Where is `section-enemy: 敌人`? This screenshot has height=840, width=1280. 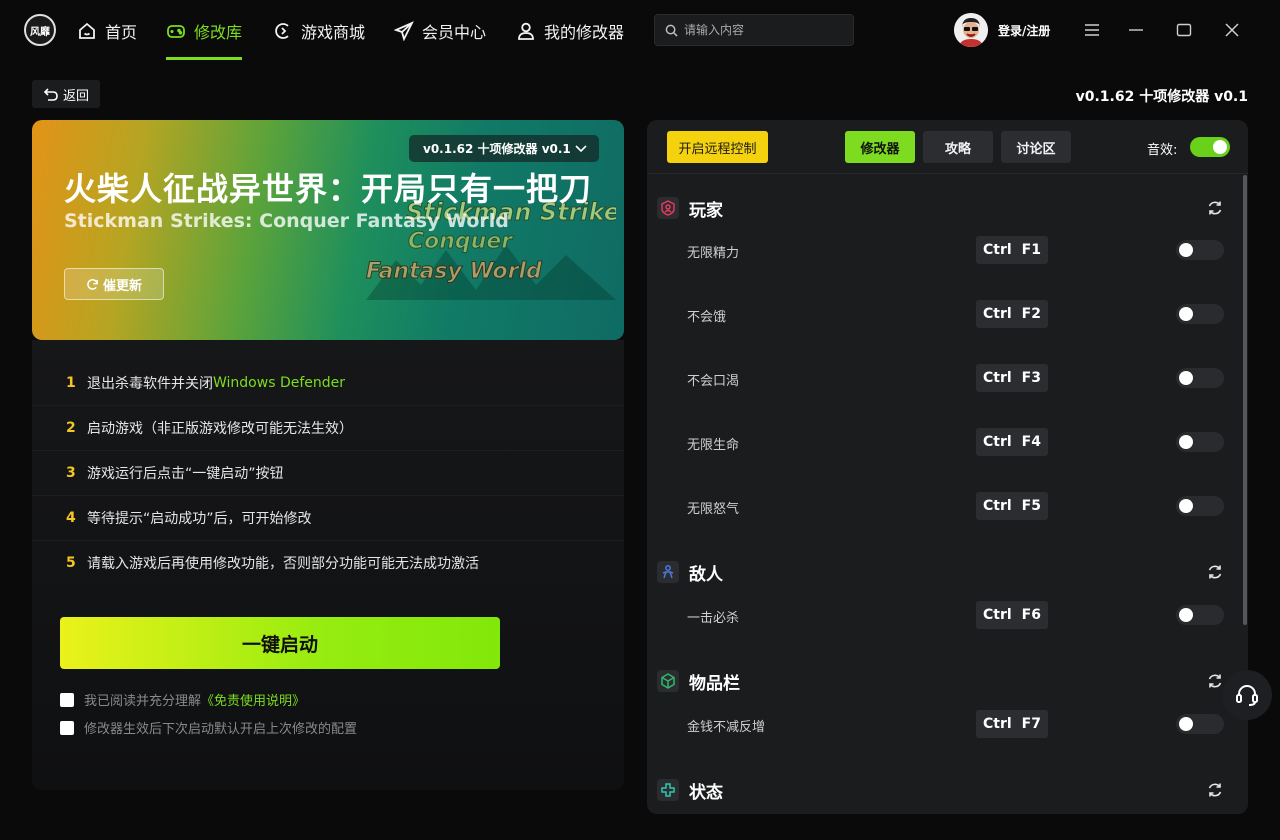
section-enemy: 敌人 is located at coordinates (941, 572).